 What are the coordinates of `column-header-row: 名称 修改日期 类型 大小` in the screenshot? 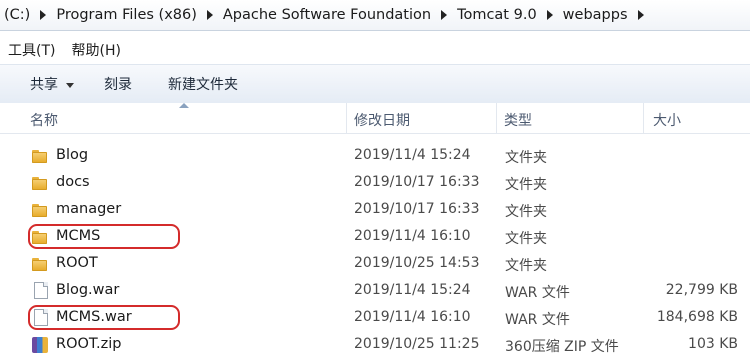 It's located at (375, 118).